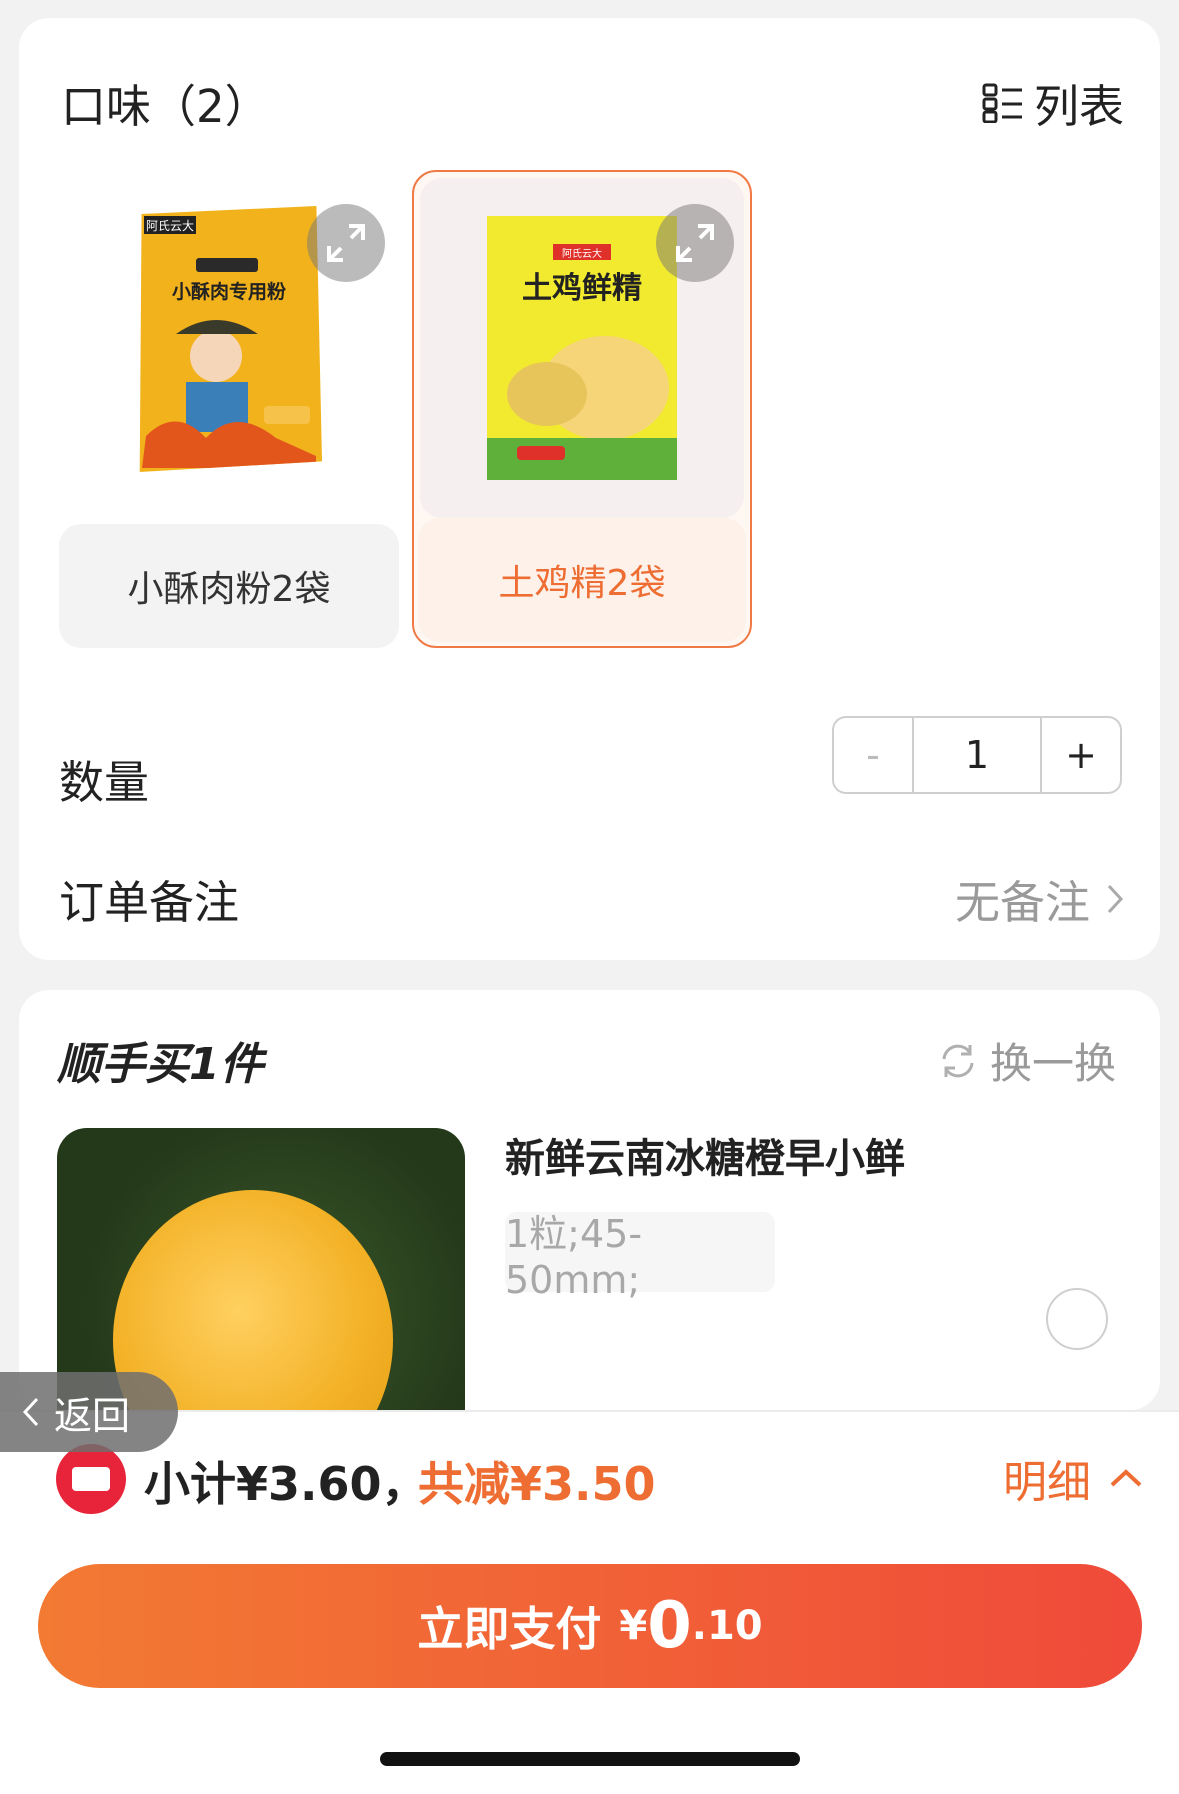 The image size is (1179, 1794). Describe the element at coordinates (104, 782) in the screenshot. I see `quantity-label: 数量` at that location.